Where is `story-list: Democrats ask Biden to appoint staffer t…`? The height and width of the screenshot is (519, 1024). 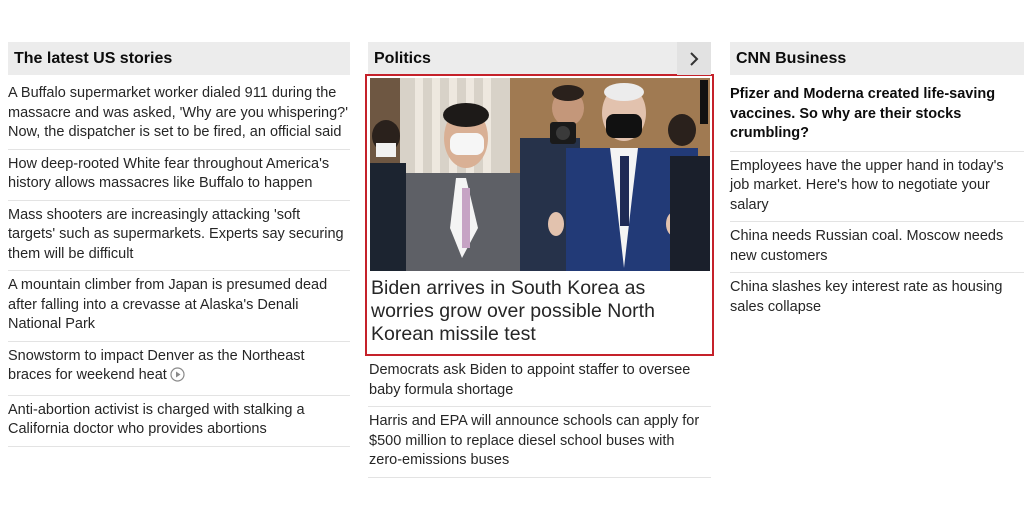 story-list: Democrats ask Biden to appoint staffer t… is located at coordinates (539, 417).